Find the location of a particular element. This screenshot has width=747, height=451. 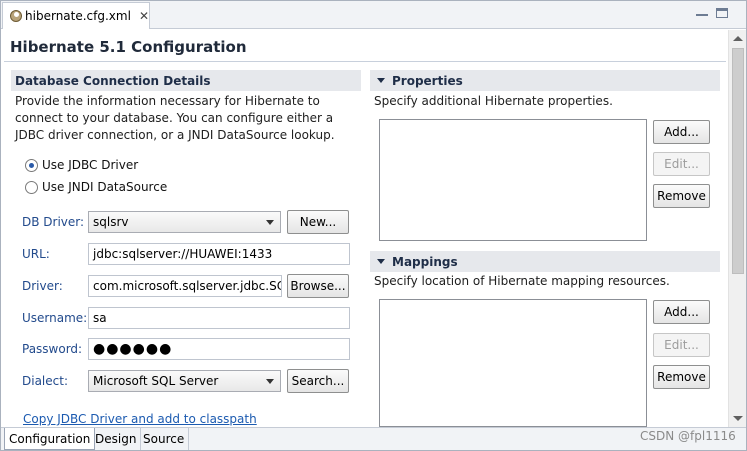

tab-file-name: hibernate.cfg.xml is located at coordinates (78, 16).